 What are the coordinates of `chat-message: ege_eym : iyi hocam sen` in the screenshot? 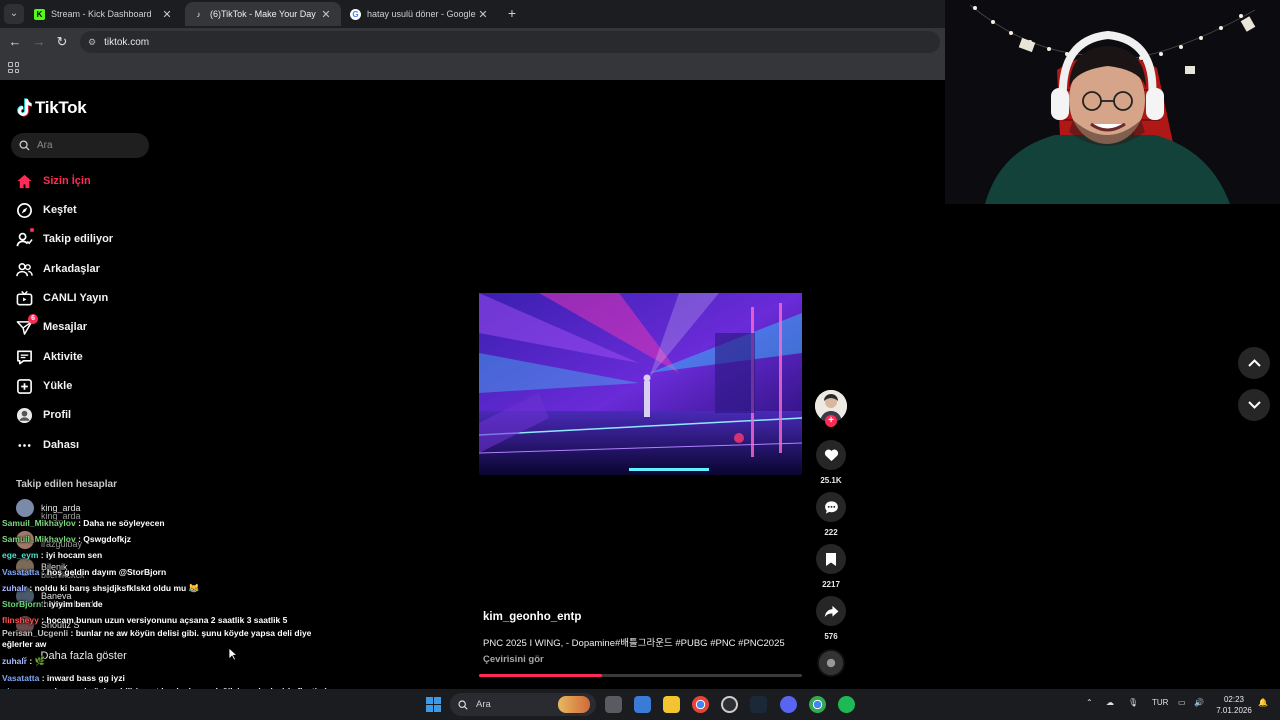 It's located at (52, 555).